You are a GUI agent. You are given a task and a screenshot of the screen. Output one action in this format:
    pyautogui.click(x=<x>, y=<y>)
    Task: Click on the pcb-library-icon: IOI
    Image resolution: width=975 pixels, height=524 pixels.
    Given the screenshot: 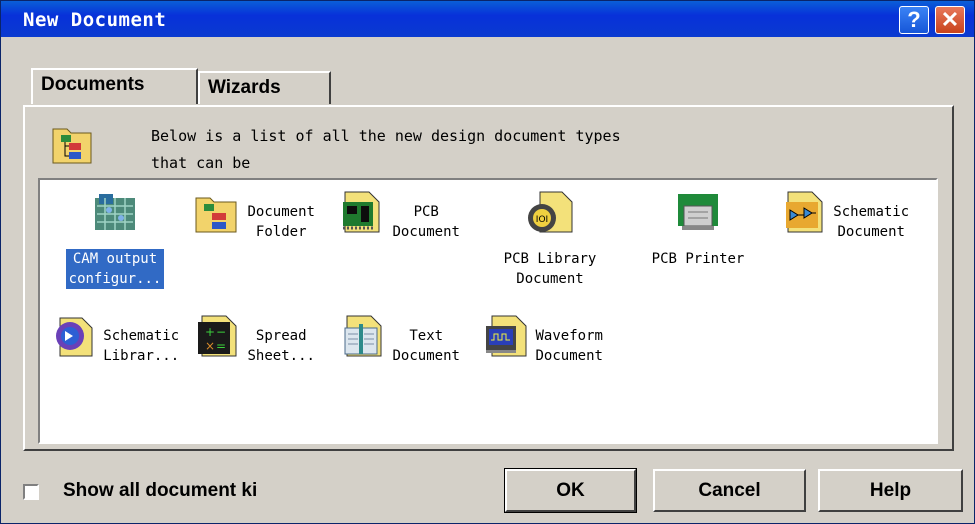 What is the action you would take?
    pyautogui.click(x=550, y=212)
    